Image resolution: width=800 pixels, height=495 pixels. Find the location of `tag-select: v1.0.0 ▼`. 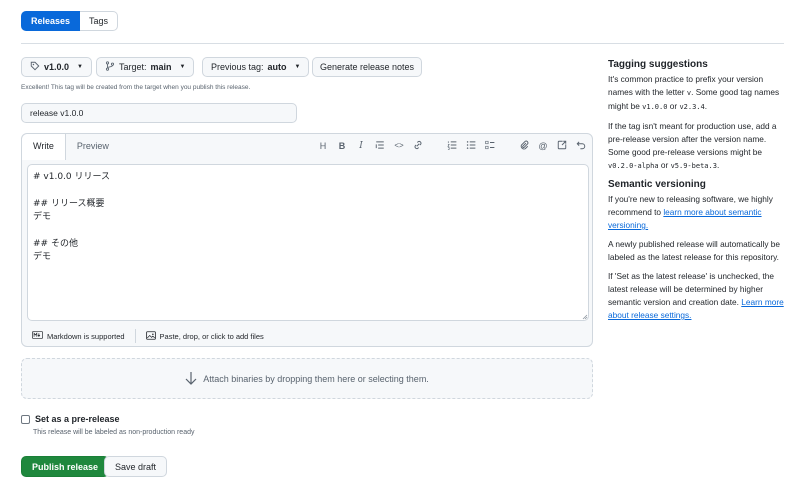

tag-select: v1.0.0 ▼ is located at coordinates (56, 67).